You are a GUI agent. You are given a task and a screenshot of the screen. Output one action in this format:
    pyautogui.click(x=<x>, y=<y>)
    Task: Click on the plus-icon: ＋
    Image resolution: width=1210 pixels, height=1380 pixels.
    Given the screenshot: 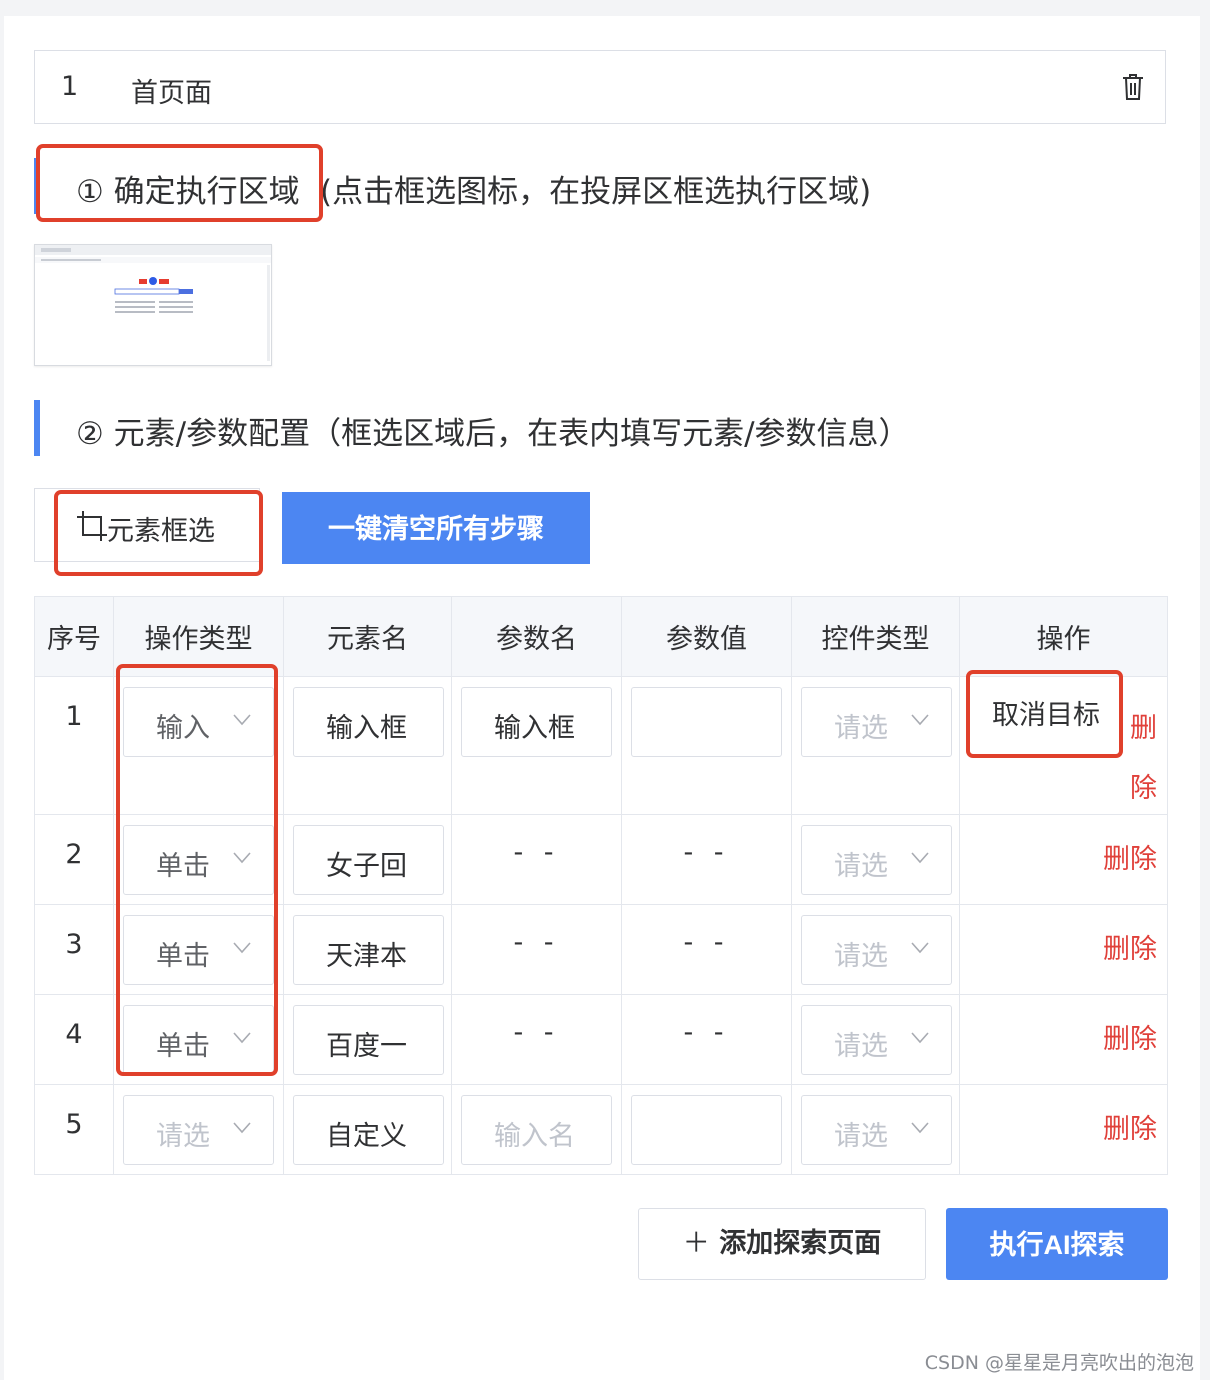 What is the action you would take?
    pyautogui.click(x=696, y=1243)
    